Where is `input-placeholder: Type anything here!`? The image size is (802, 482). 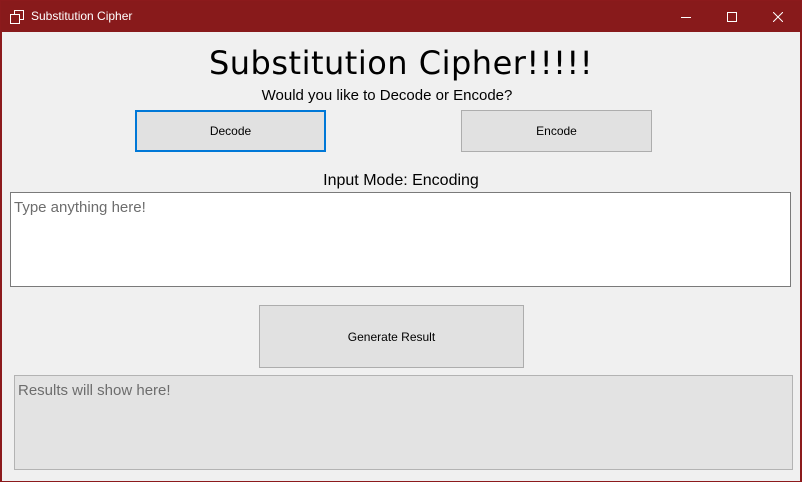 input-placeholder: Type anything here! is located at coordinates (80, 207).